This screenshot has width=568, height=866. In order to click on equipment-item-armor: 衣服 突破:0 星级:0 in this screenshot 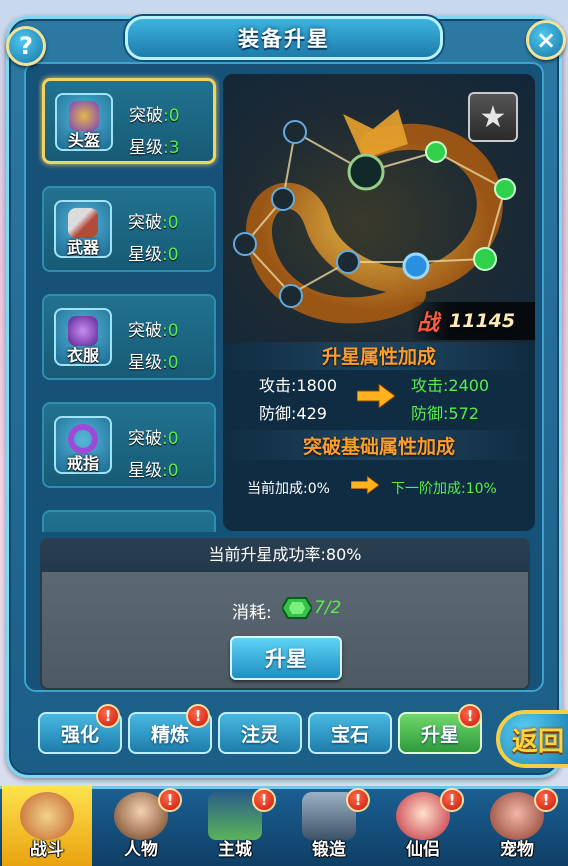, I will do `click(129, 337)`.